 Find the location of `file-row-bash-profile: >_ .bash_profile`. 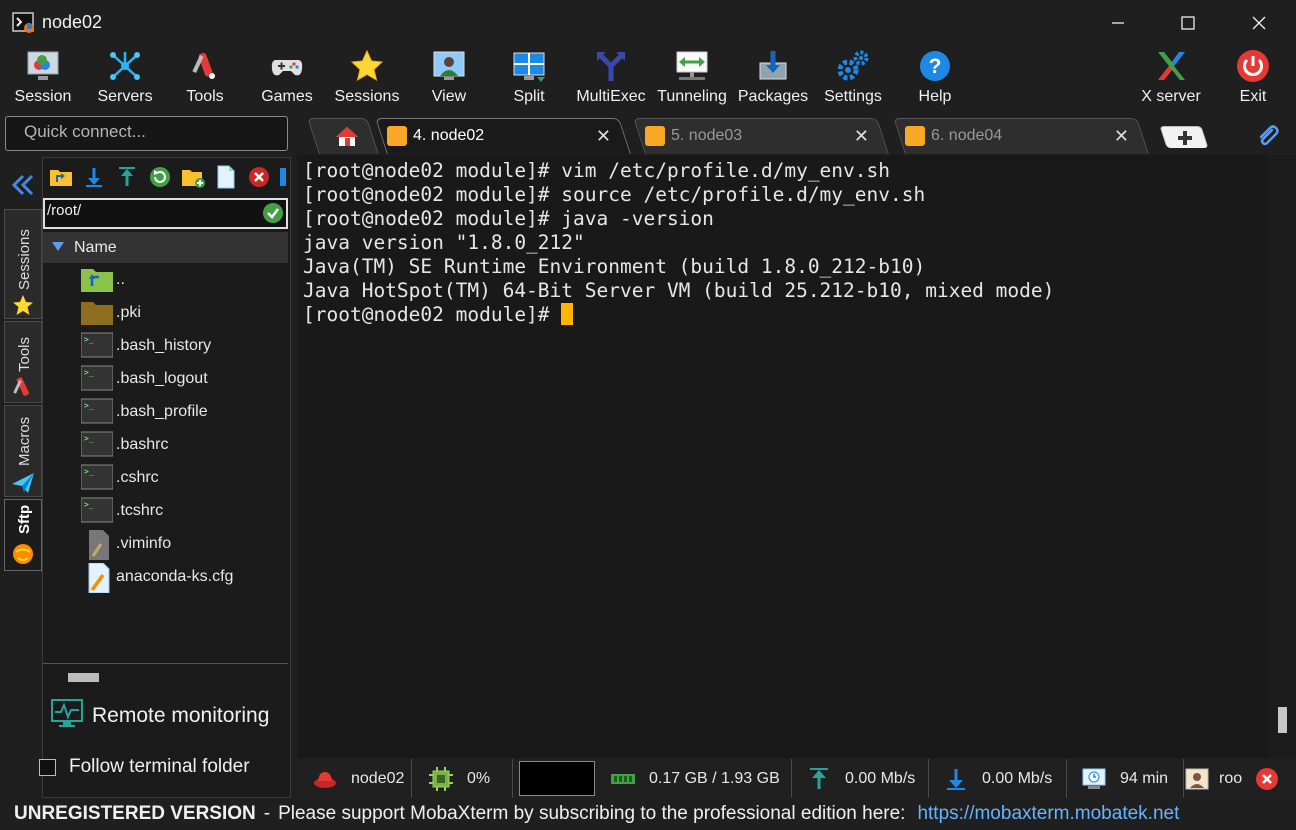

file-row-bash-profile: >_ .bash_profile is located at coordinates (144, 412).